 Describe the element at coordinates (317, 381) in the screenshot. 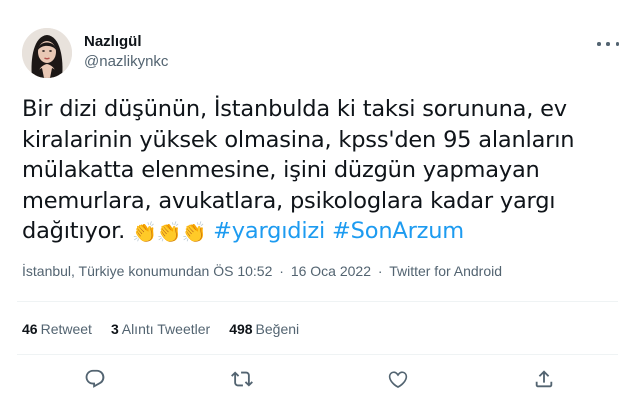

I see `tweet-actions` at that location.